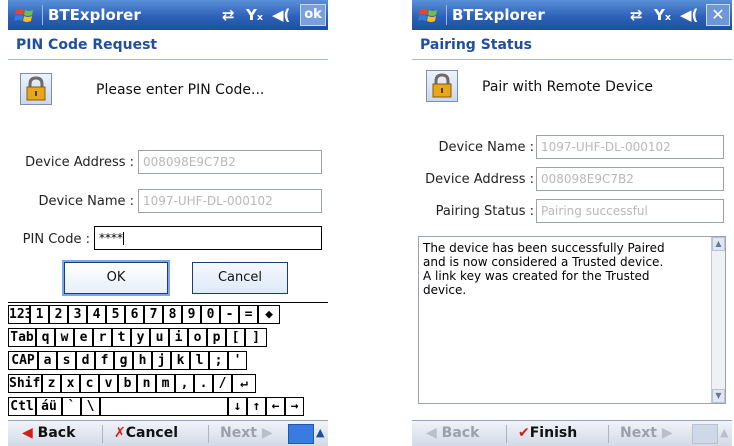 This screenshot has width=734, height=446. What do you see at coordinates (146, 383) in the screenshot?
I see `keyboard-key: n` at bounding box center [146, 383].